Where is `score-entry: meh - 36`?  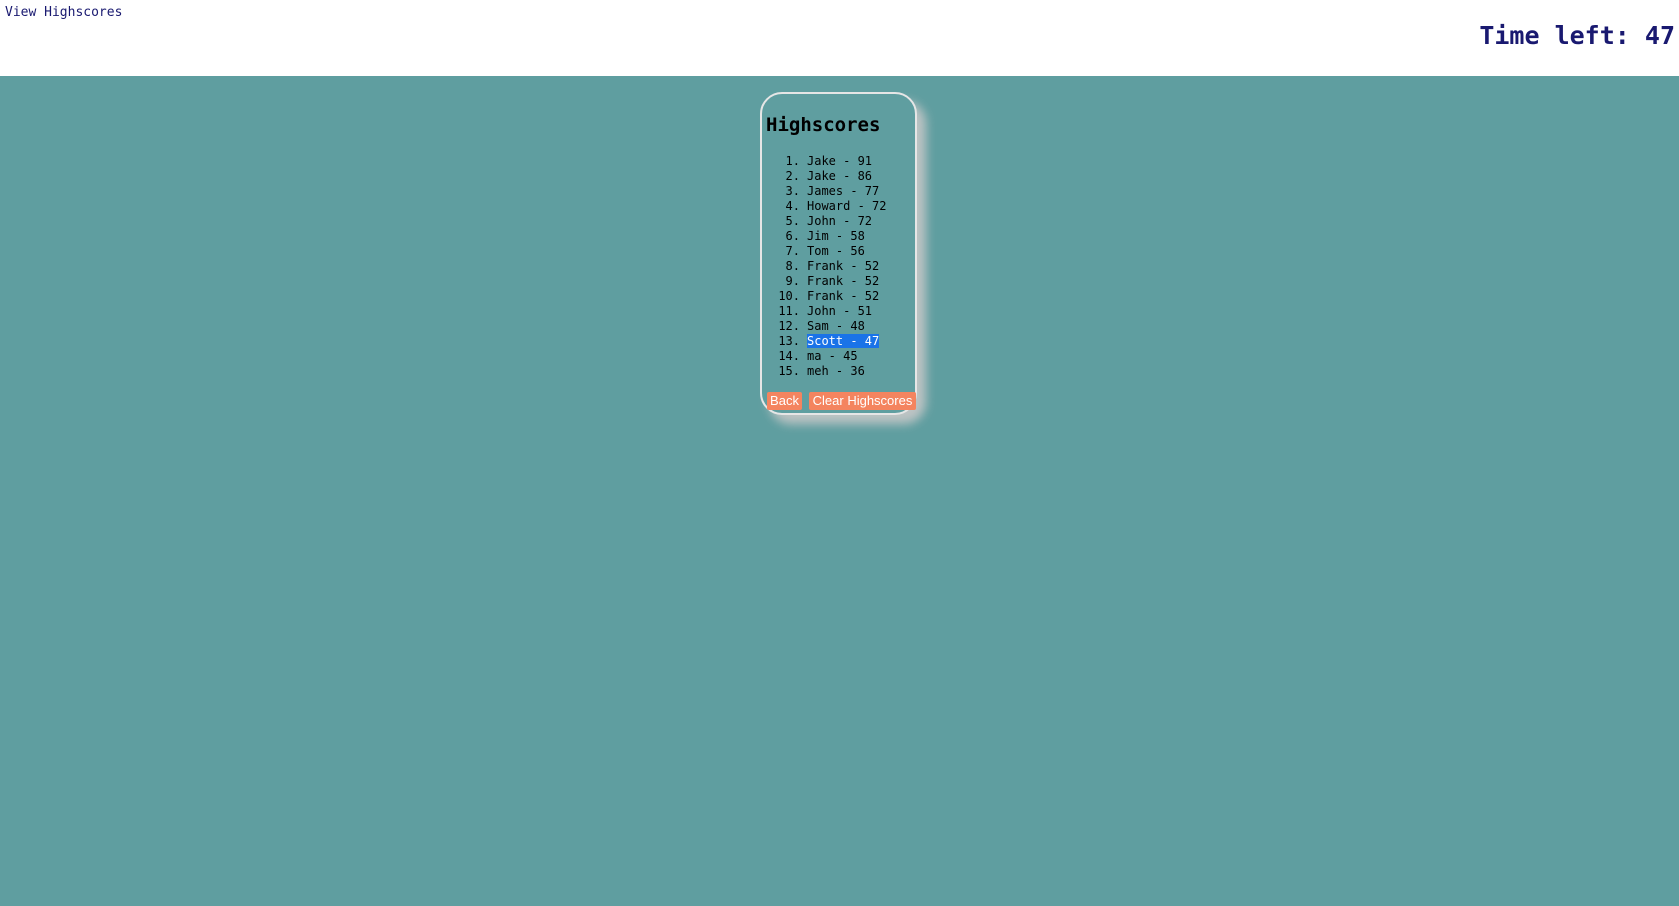 score-entry: meh - 36 is located at coordinates (836, 371).